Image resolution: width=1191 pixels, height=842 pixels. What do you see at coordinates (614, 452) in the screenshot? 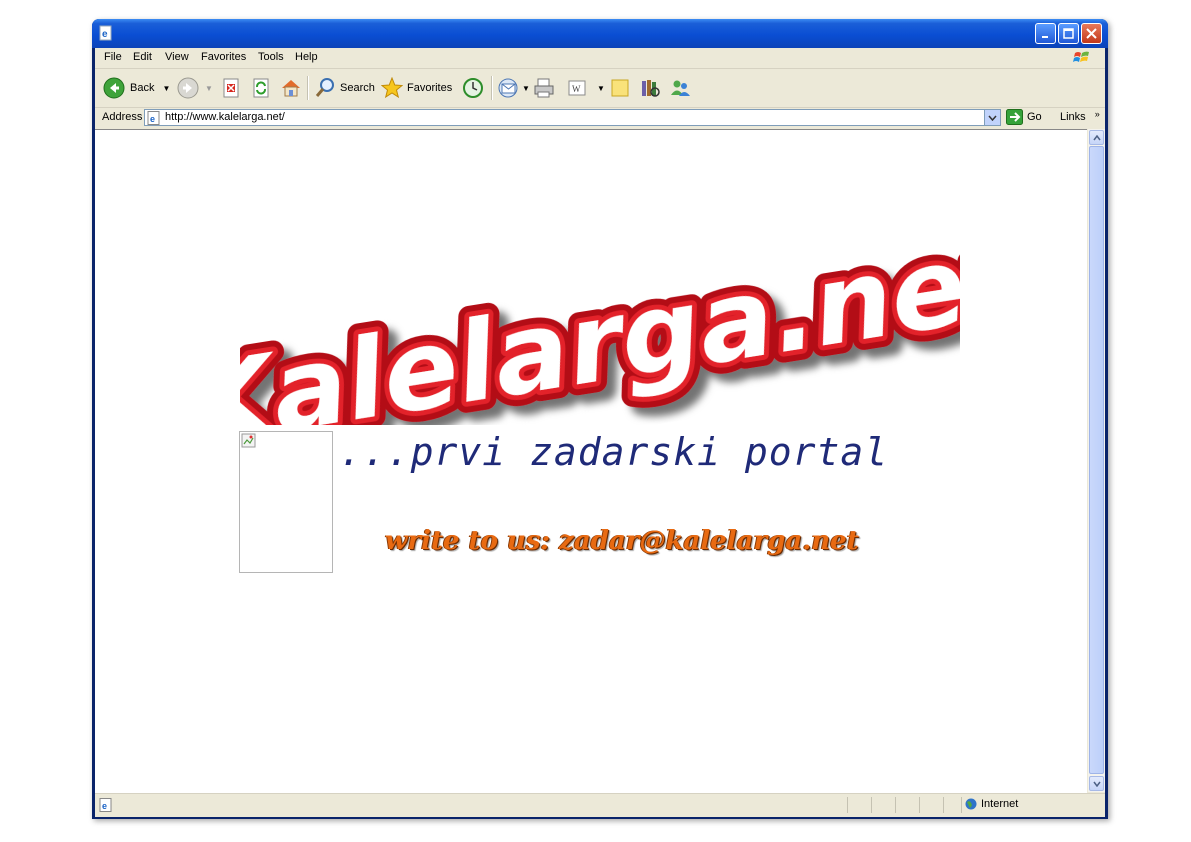
I see `portal-tagline: ...prvi zadarski portal` at bounding box center [614, 452].